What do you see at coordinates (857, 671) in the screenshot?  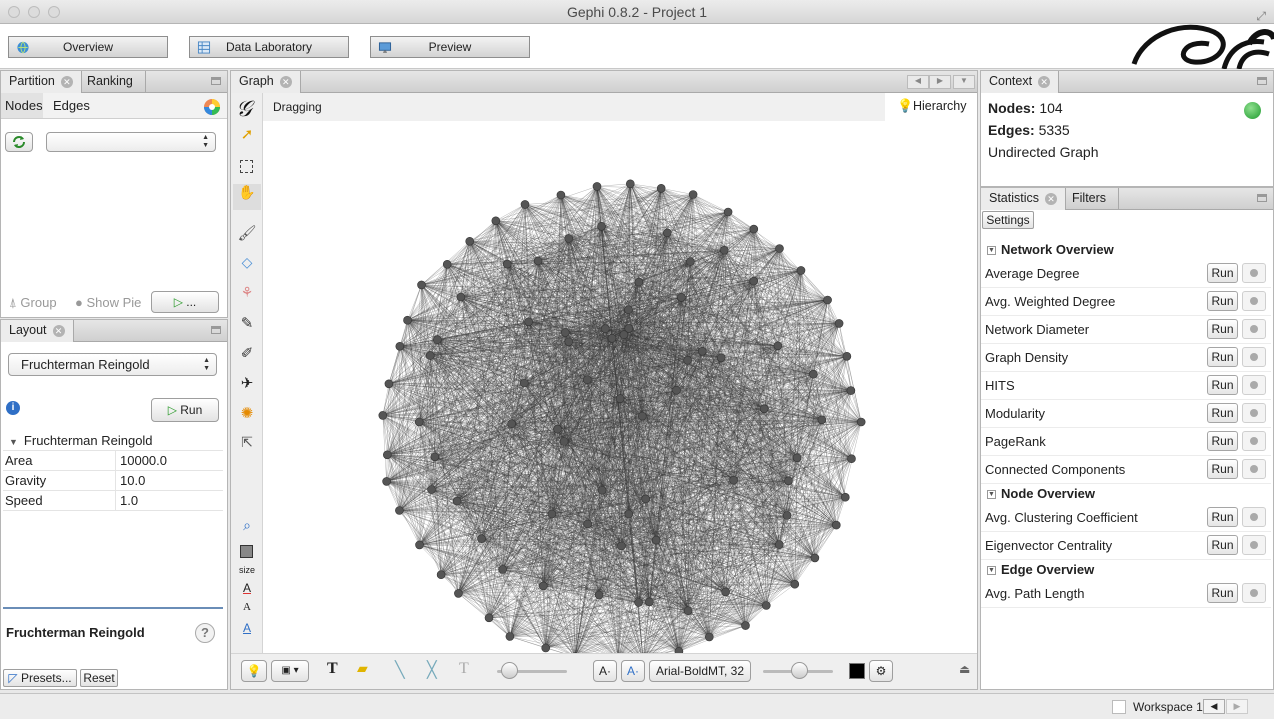 I see `background-color-swatch` at bounding box center [857, 671].